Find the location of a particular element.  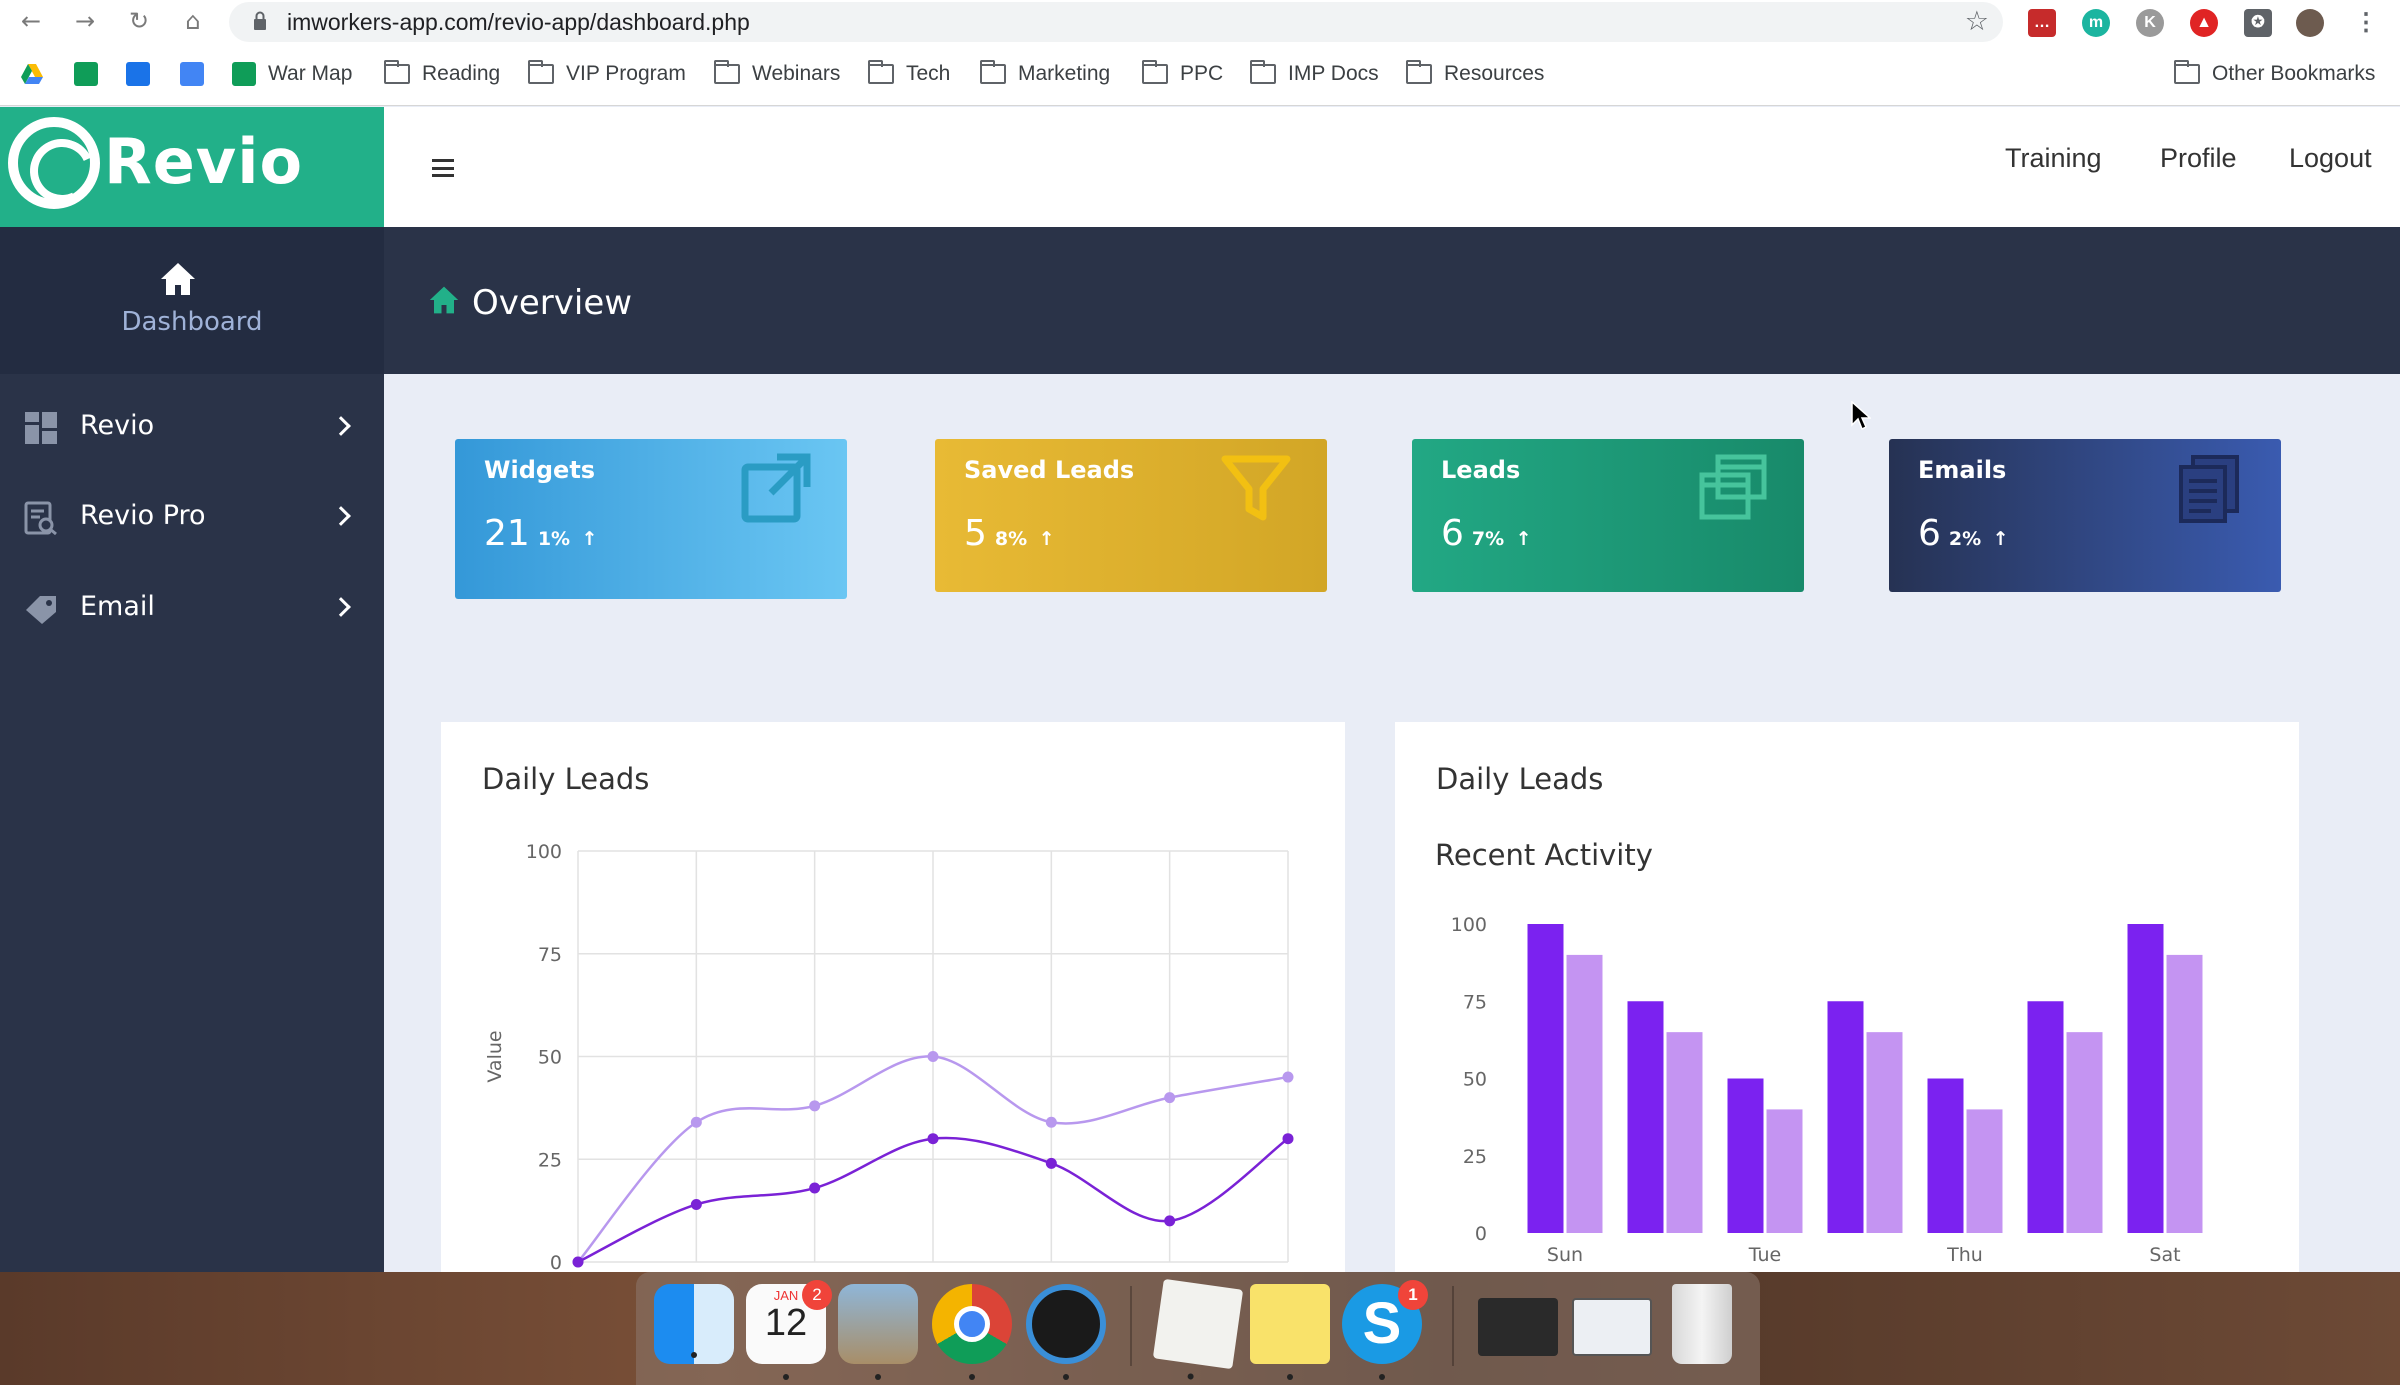

bookmark-resources: Resources is located at coordinates (1475, 74).